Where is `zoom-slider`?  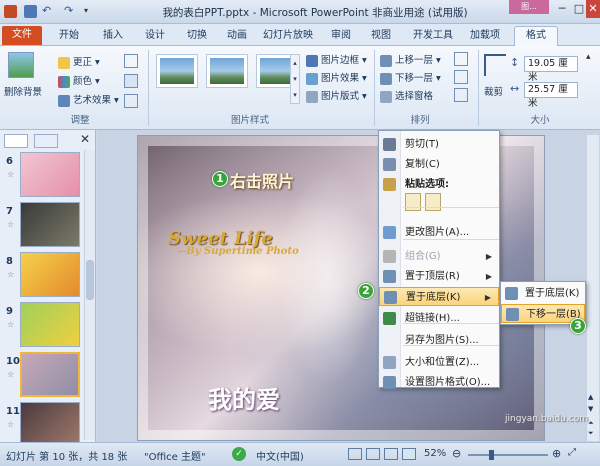 zoom-slider is located at coordinates (508, 455).